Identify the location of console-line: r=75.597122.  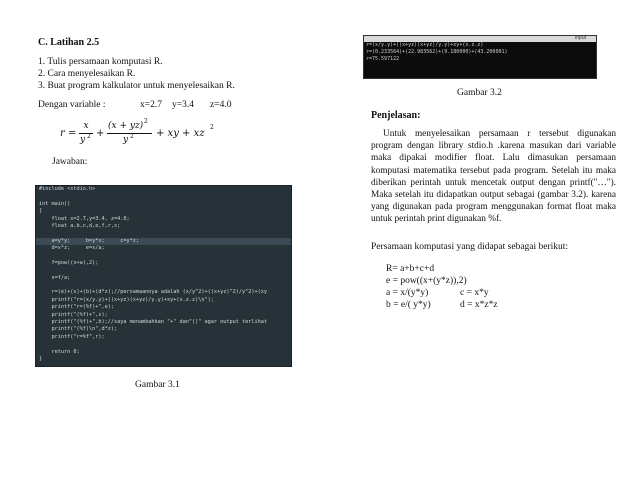
(383, 59).